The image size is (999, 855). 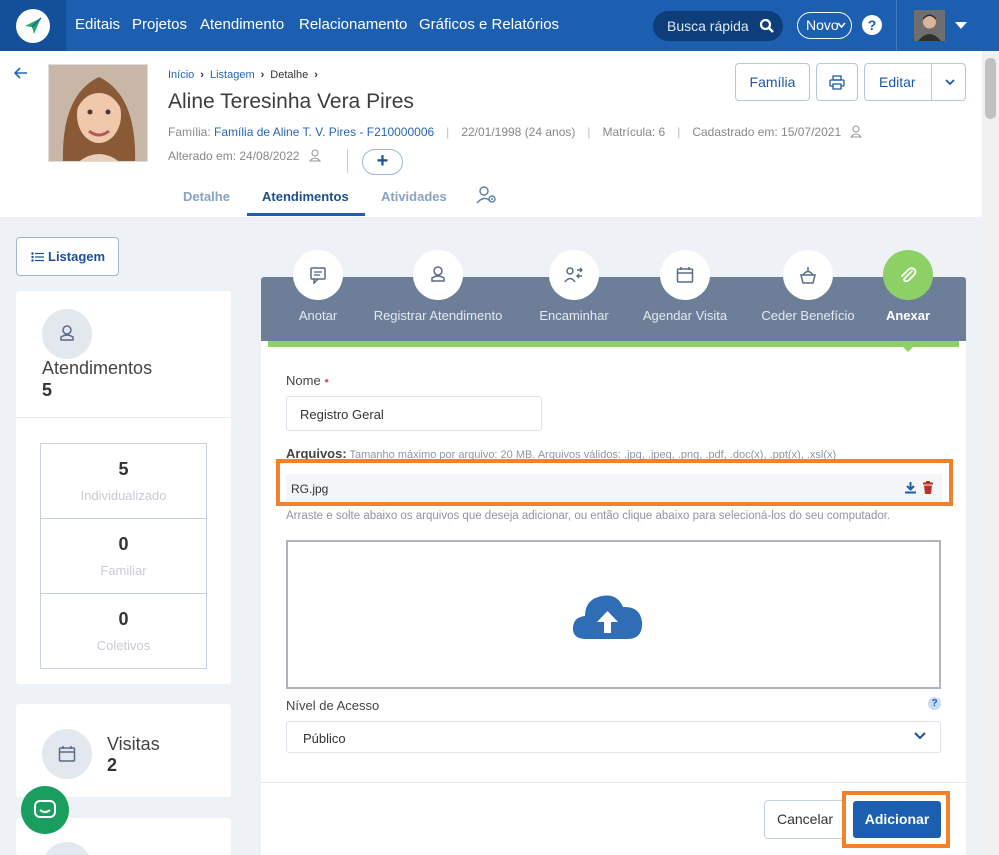 I want to click on stat-individualizado: 5 Individualizado, so click(x=123, y=481).